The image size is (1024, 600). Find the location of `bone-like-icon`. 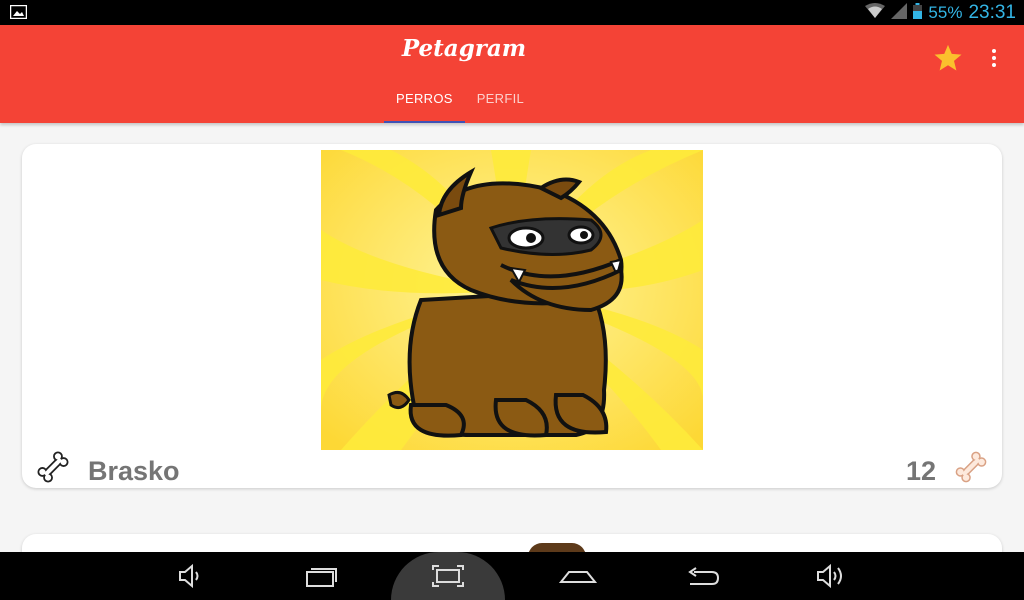

bone-like-icon is located at coordinates (53, 467).